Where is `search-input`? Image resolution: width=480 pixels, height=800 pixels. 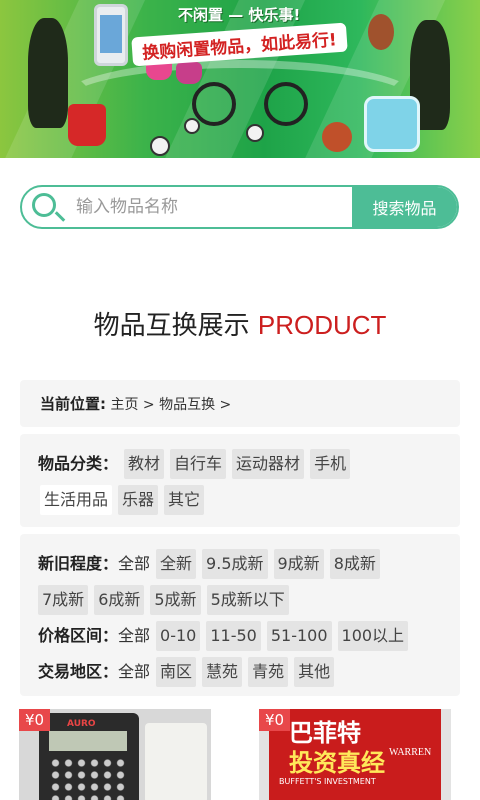
search-input is located at coordinates (213, 207).